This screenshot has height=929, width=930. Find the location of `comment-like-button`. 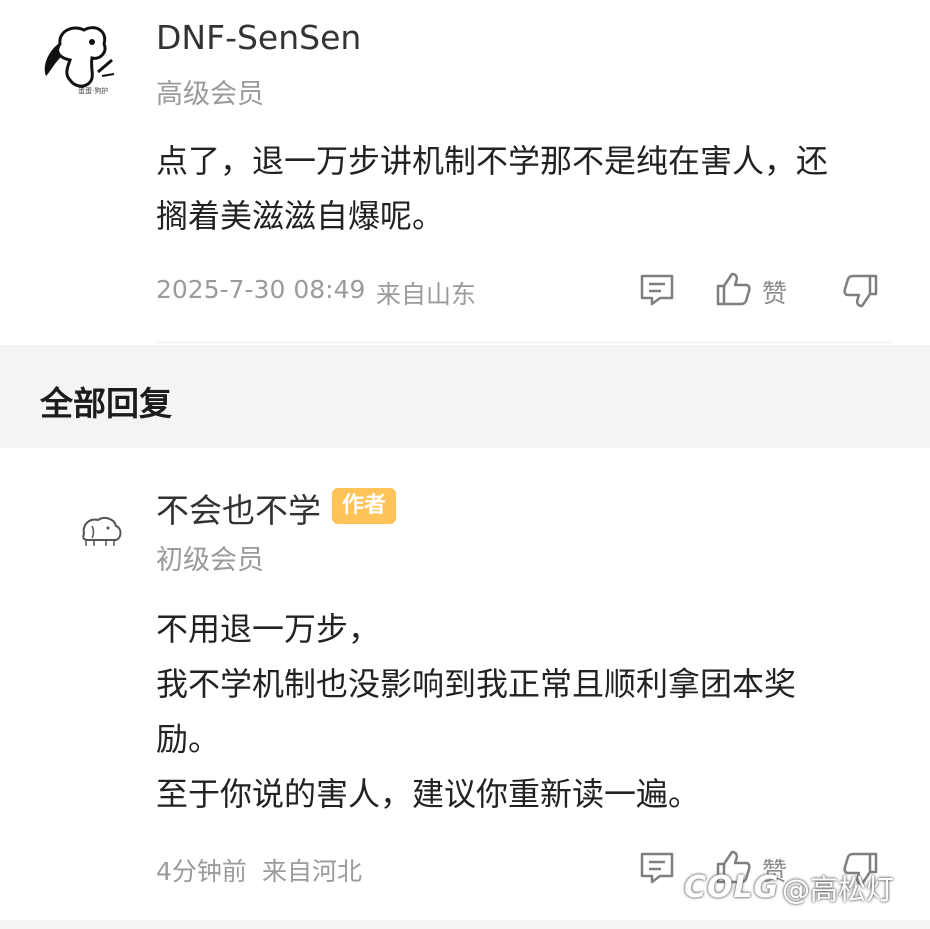

comment-like-button is located at coordinates (733, 289).